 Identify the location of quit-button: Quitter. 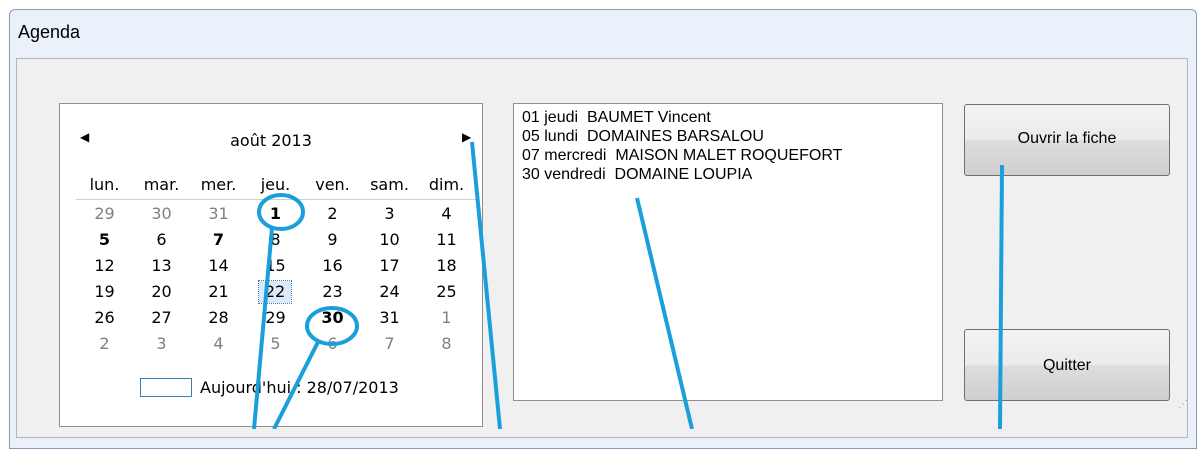
(1067, 365).